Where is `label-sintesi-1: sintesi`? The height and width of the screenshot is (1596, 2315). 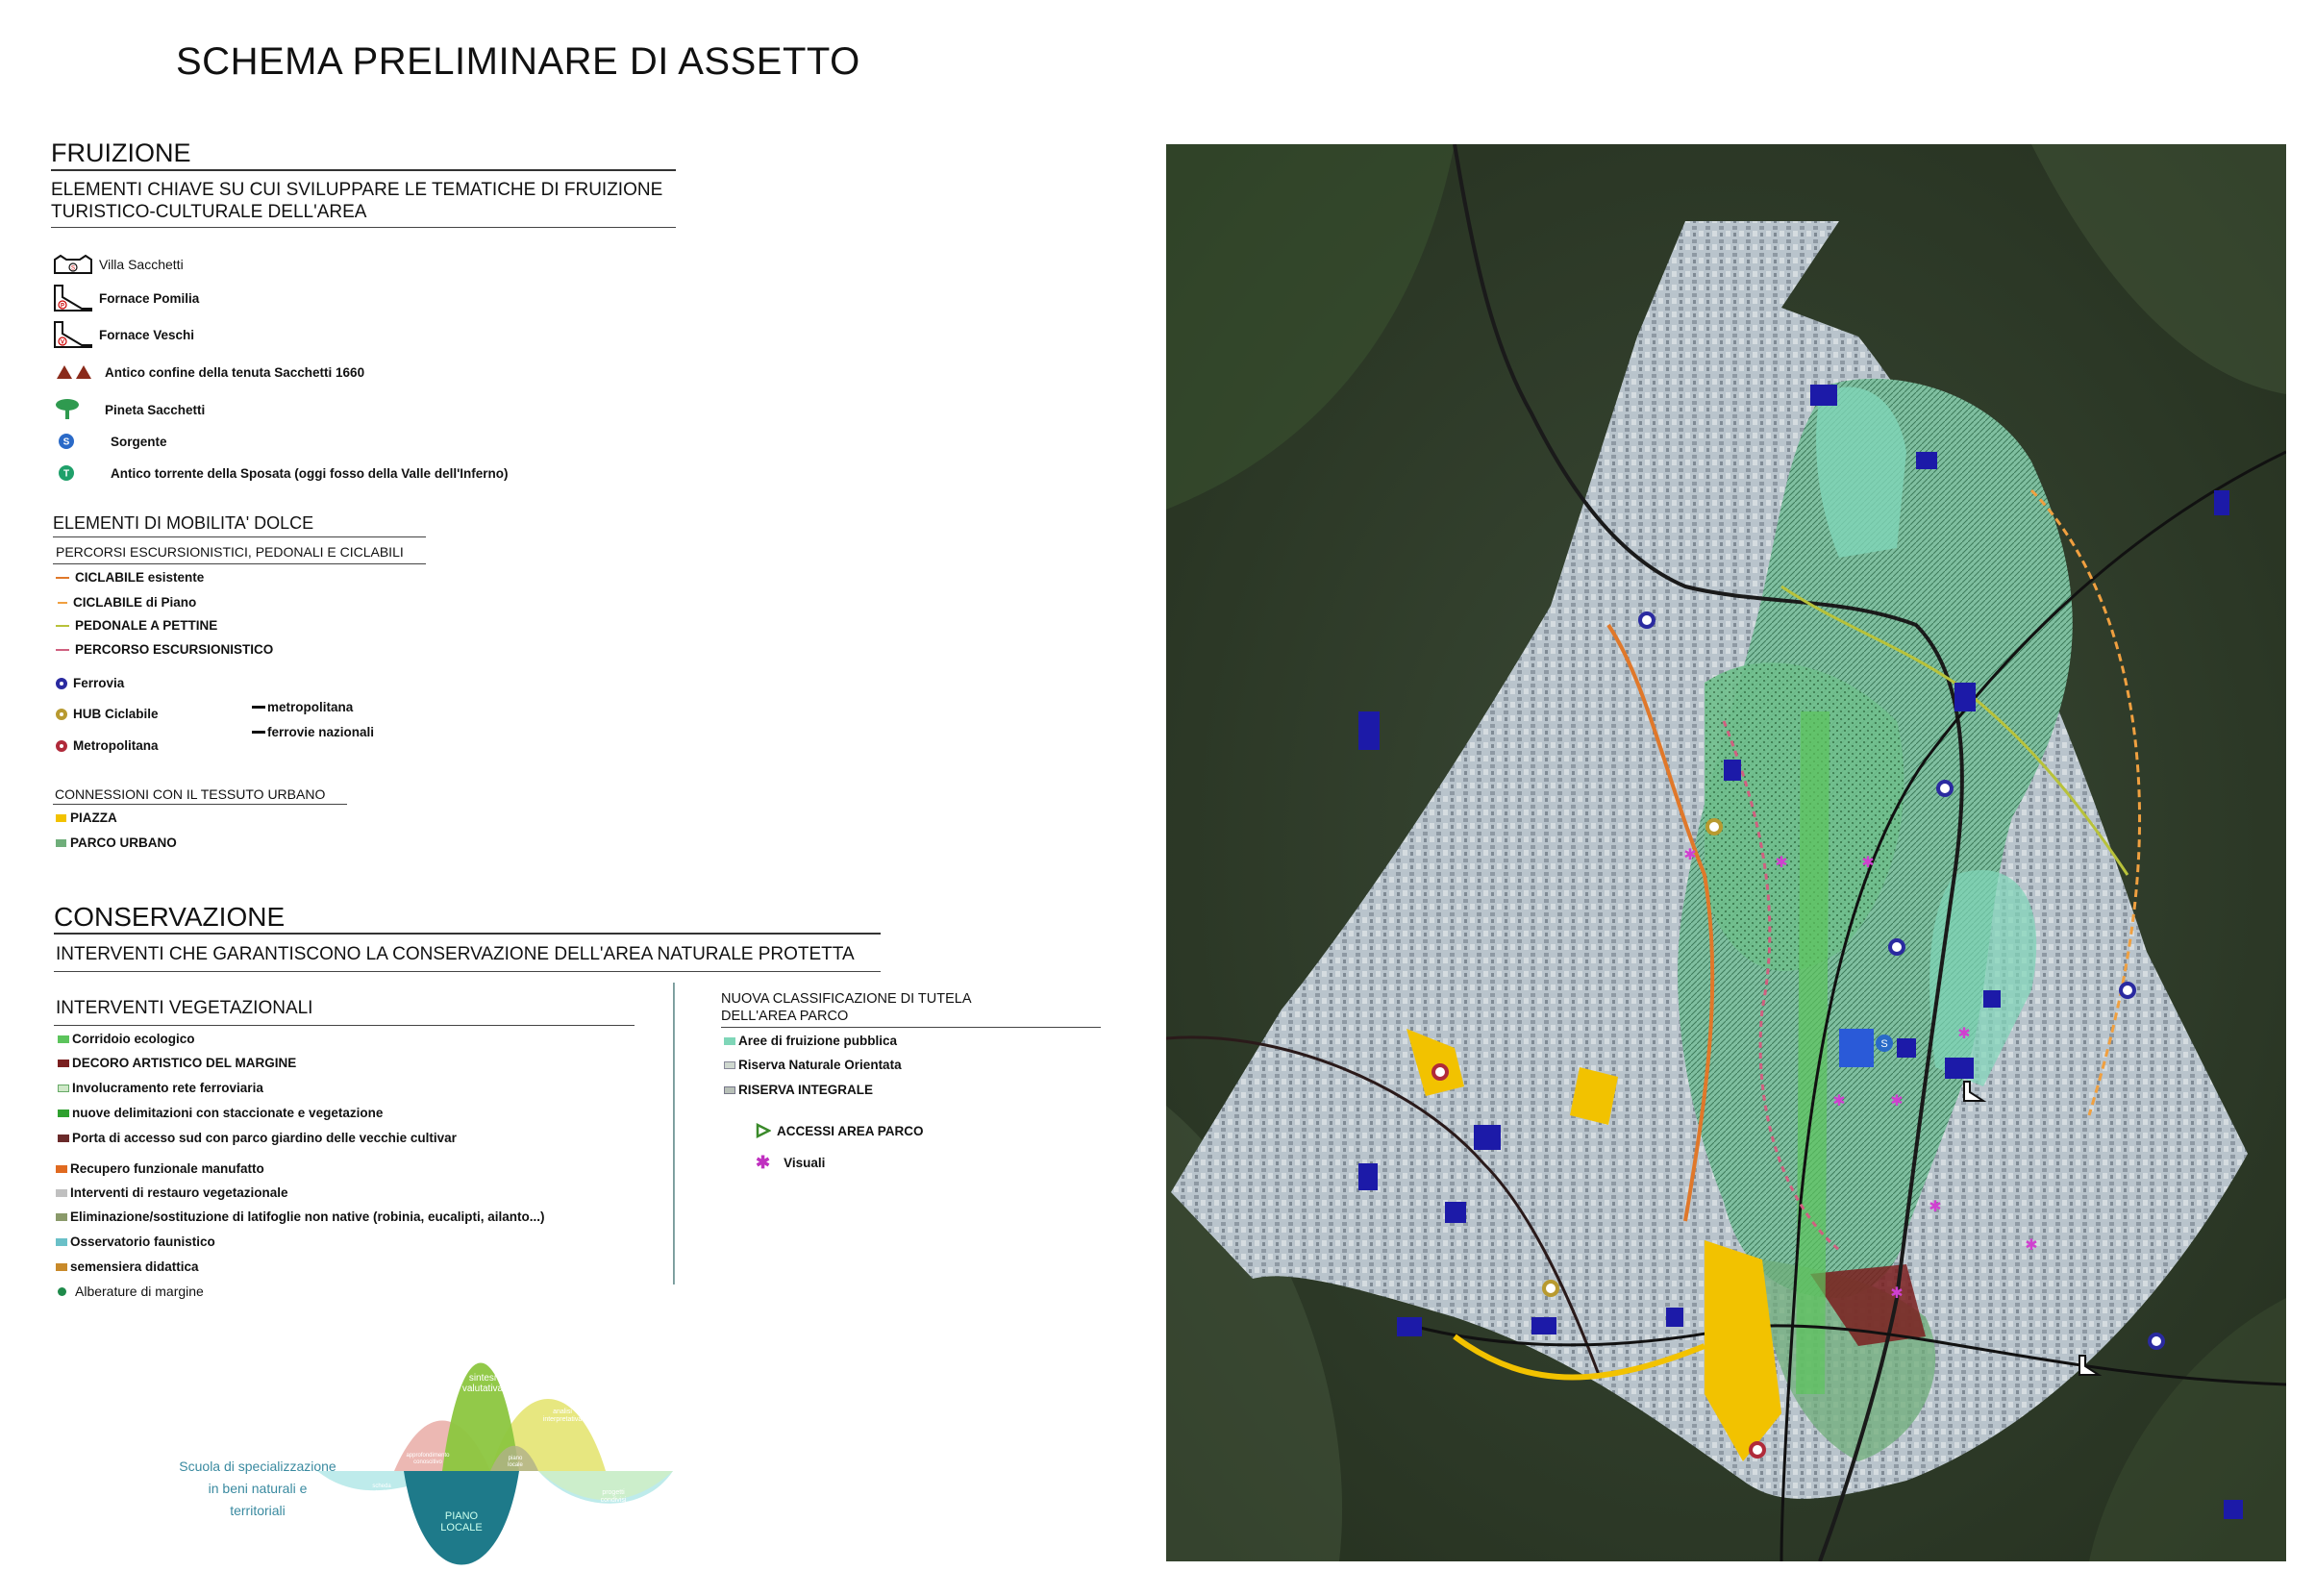 label-sintesi-1: sintesi is located at coordinates (482, 1378).